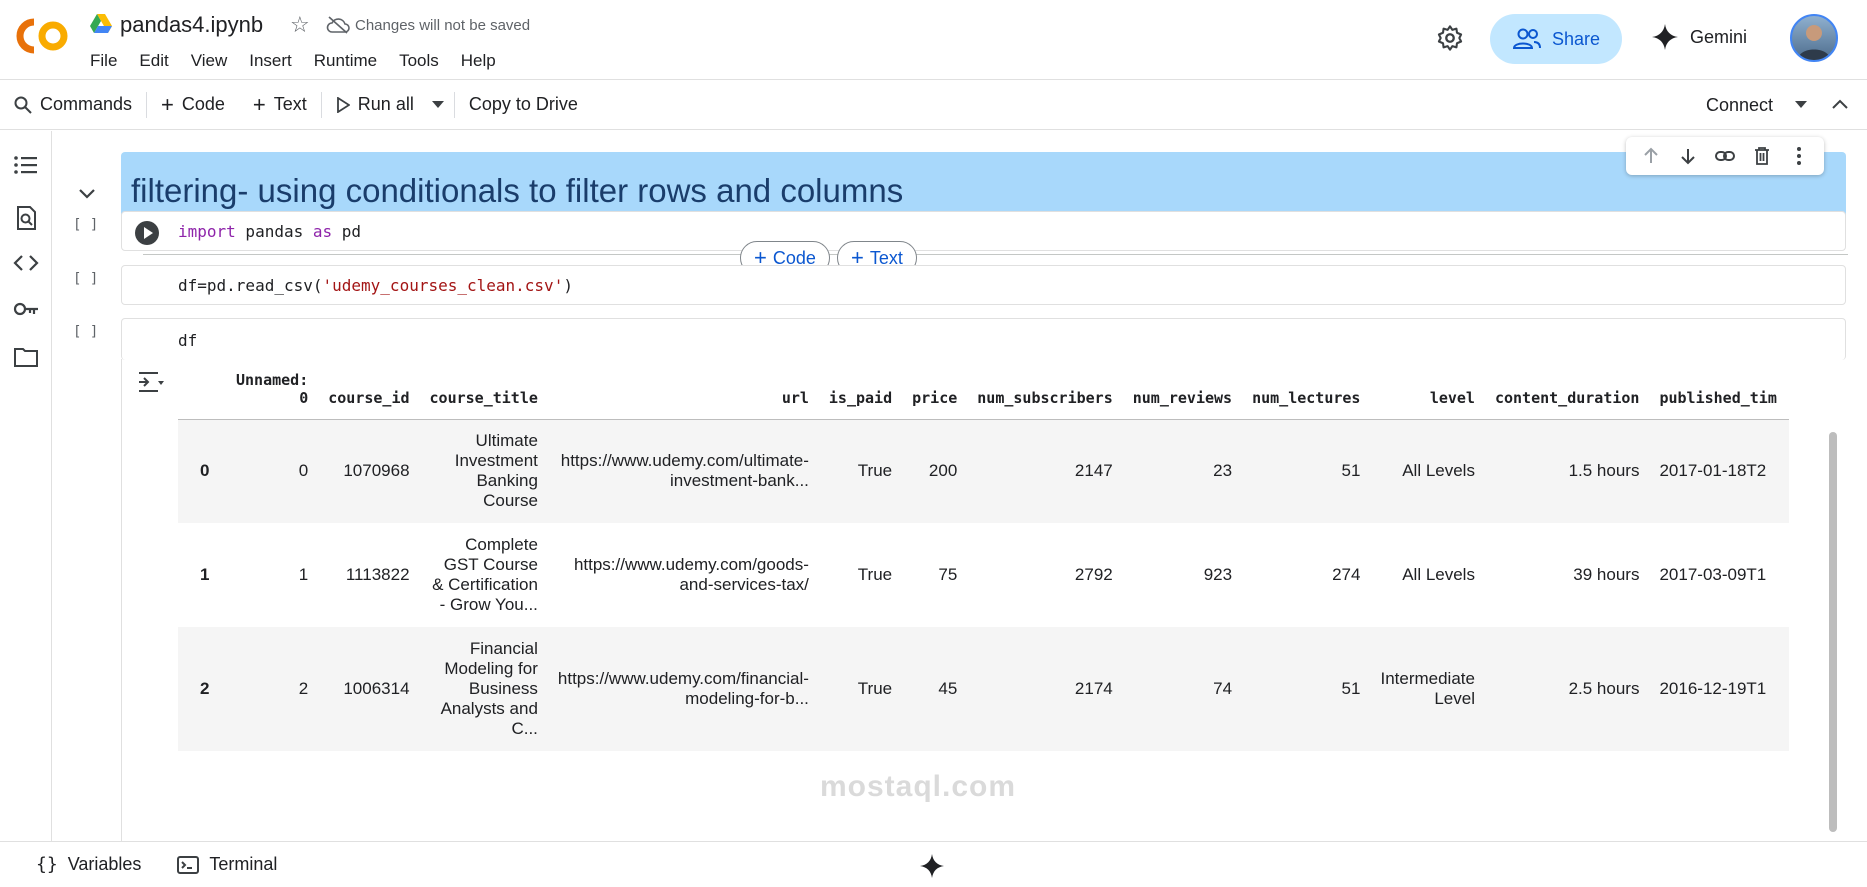  I want to click on menu-runtime: Runtime, so click(345, 61).